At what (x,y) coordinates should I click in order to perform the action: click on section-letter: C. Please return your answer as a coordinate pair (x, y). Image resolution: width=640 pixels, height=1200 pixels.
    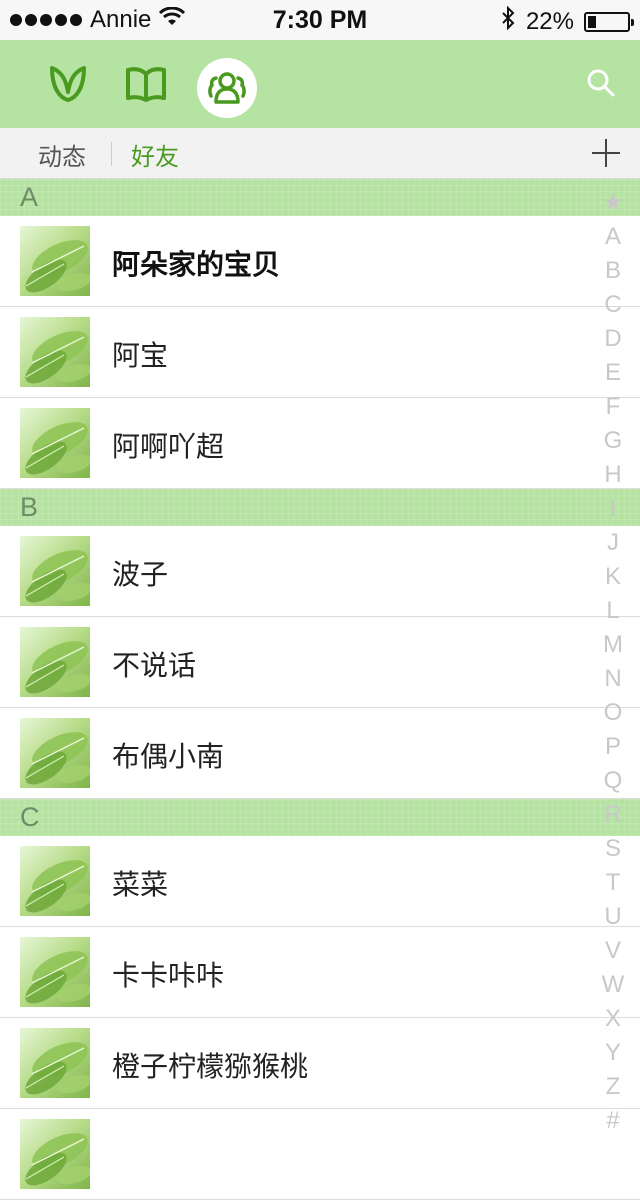
    Looking at the image, I should click on (30, 817).